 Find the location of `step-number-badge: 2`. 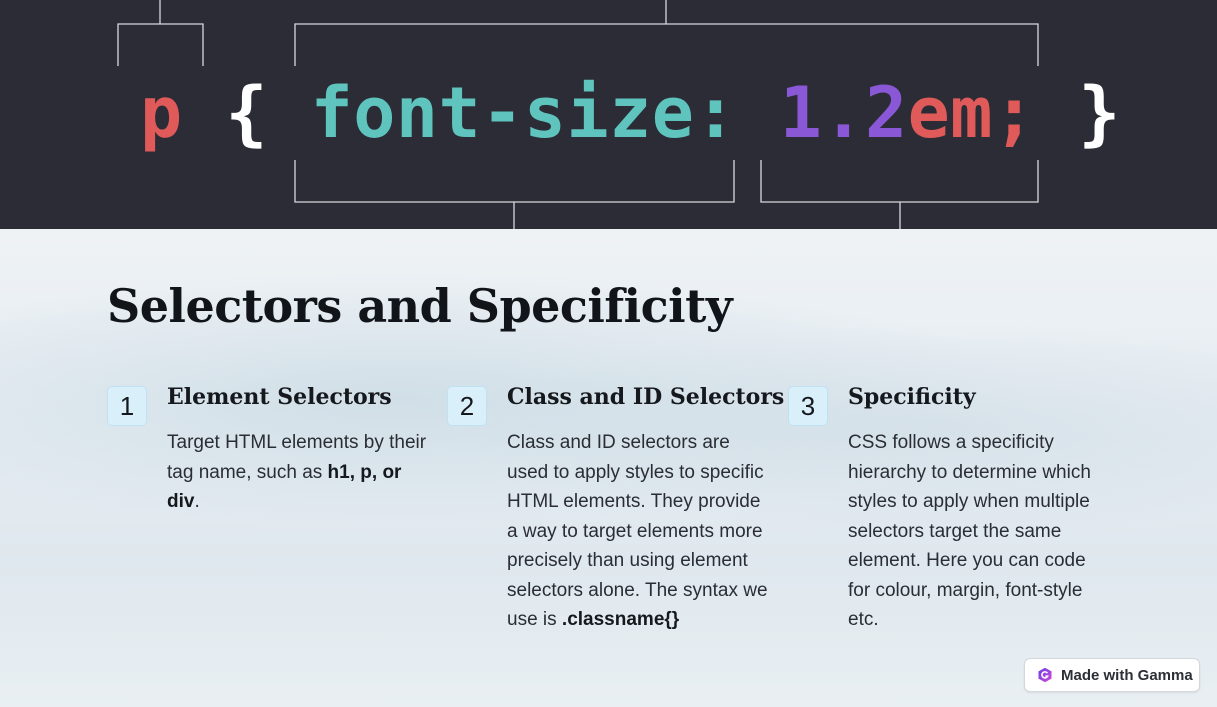

step-number-badge: 2 is located at coordinates (467, 406).